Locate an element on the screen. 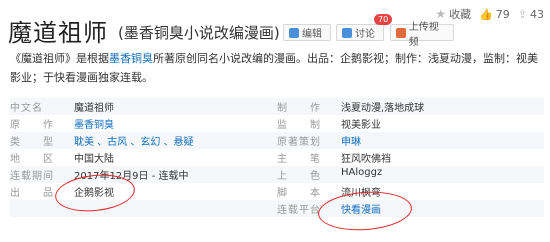  info-label: 主 笔 is located at coordinates (299, 159).